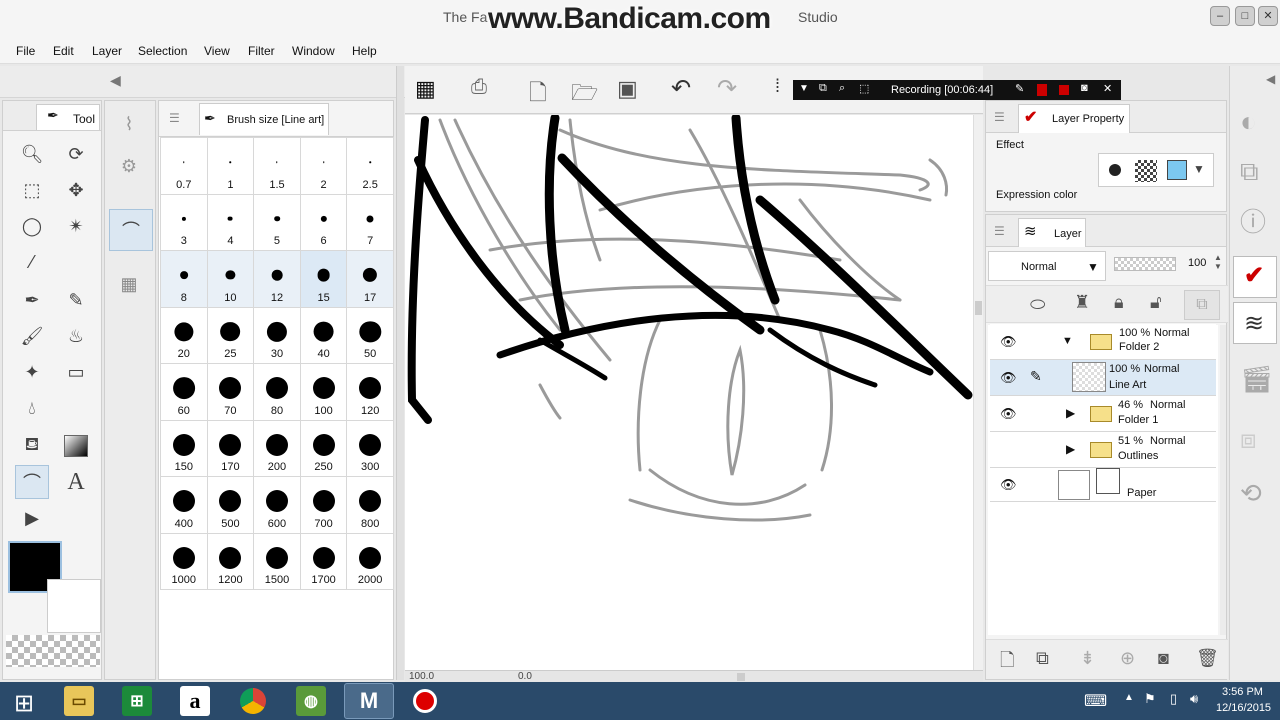 The image size is (1280, 720). Describe the element at coordinates (1042, 658) in the screenshot. I see `new-vector-layer-icon: ⧉` at that location.